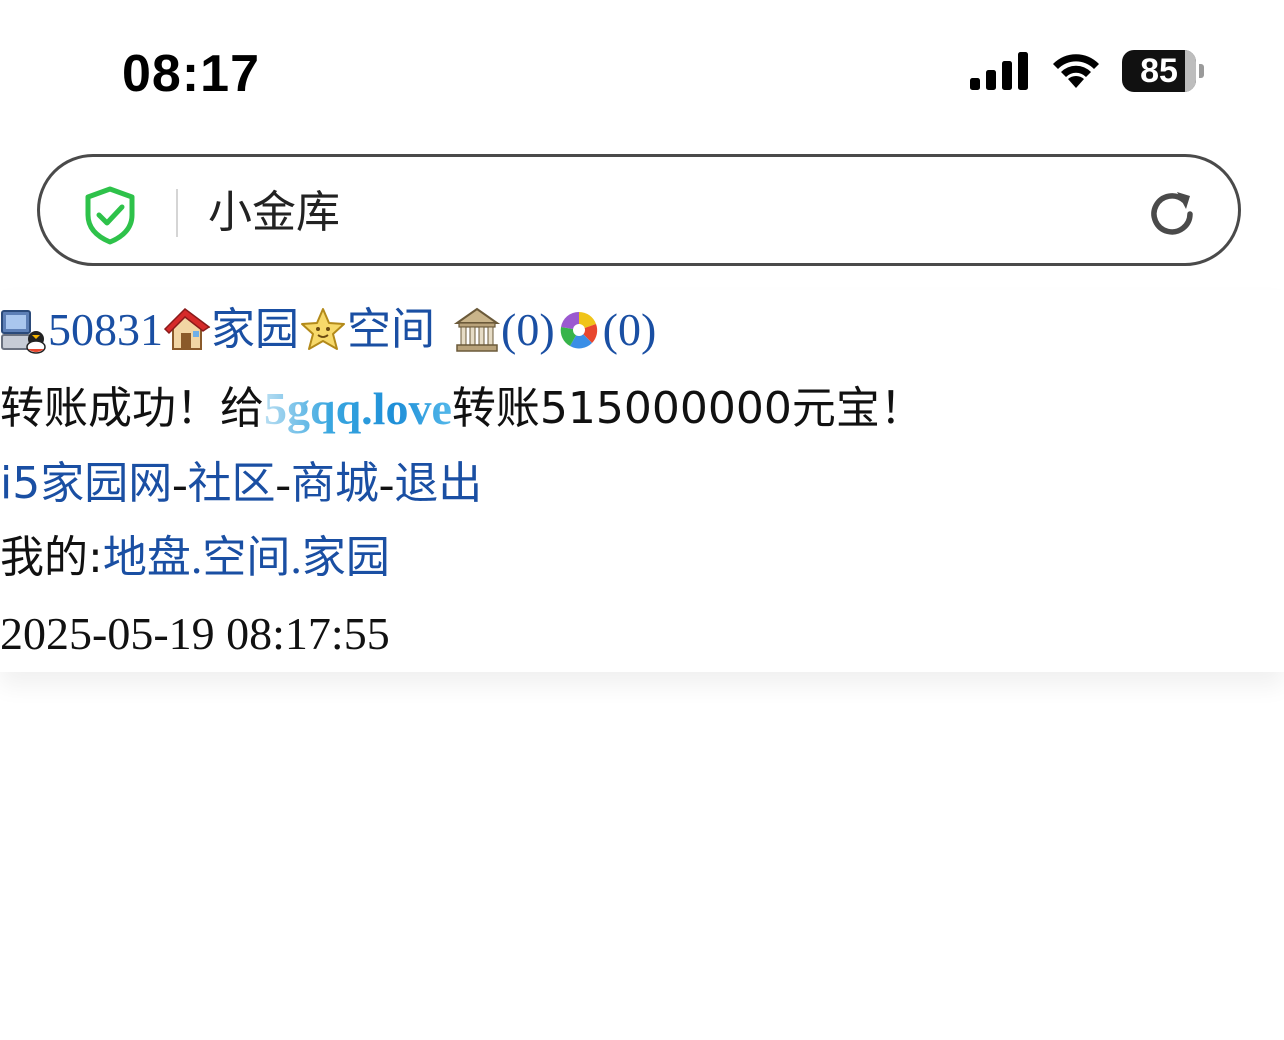  I want to click on reload-icon, so click(1172, 214).